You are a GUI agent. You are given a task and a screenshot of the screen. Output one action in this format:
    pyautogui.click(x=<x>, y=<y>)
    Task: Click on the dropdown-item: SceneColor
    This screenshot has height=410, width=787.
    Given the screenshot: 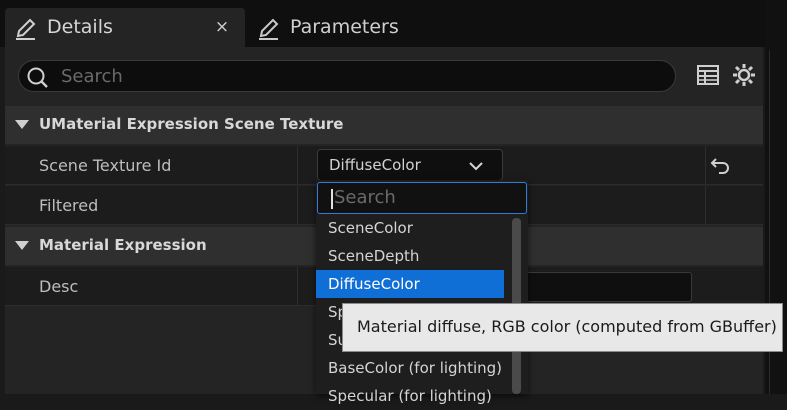 What is the action you would take?
    pyautogui.click(x=410, y=228)
    